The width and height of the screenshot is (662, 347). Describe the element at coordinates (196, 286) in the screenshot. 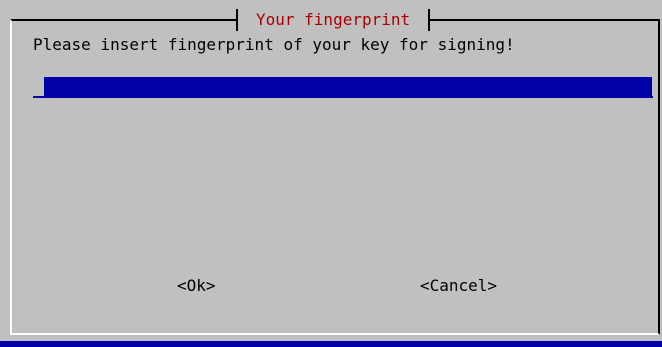

I see `ok-button: <Ok>` at that location.